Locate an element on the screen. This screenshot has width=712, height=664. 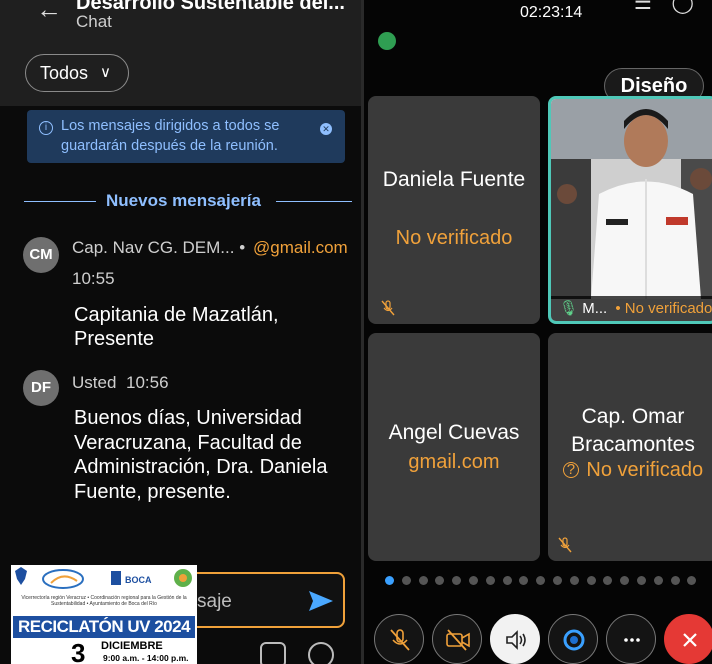
new-messages-divider: Nuevos mensajería is located at coordinates (188, 202).